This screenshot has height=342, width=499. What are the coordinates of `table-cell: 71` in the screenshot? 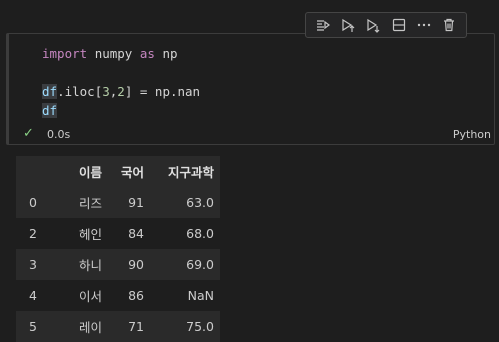 It's located at (136, 326).